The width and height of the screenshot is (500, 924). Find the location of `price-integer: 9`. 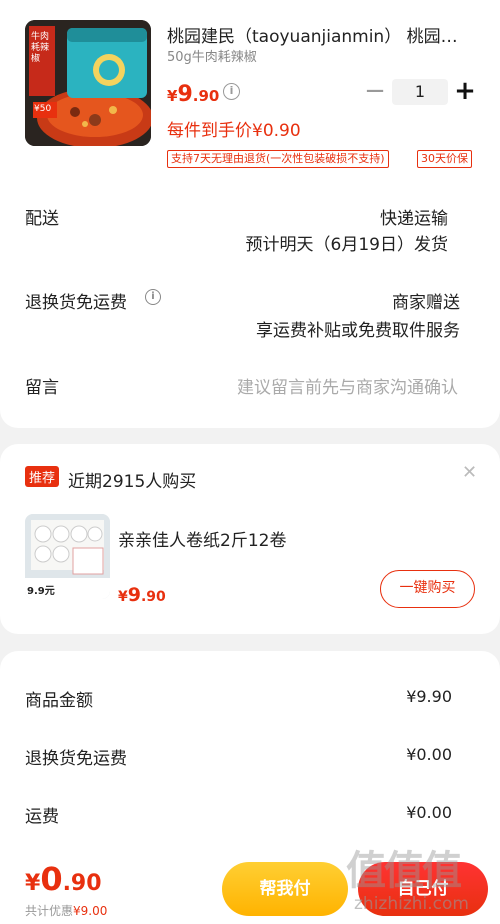

price-integer: 9 is located at coordinates (185, 94).